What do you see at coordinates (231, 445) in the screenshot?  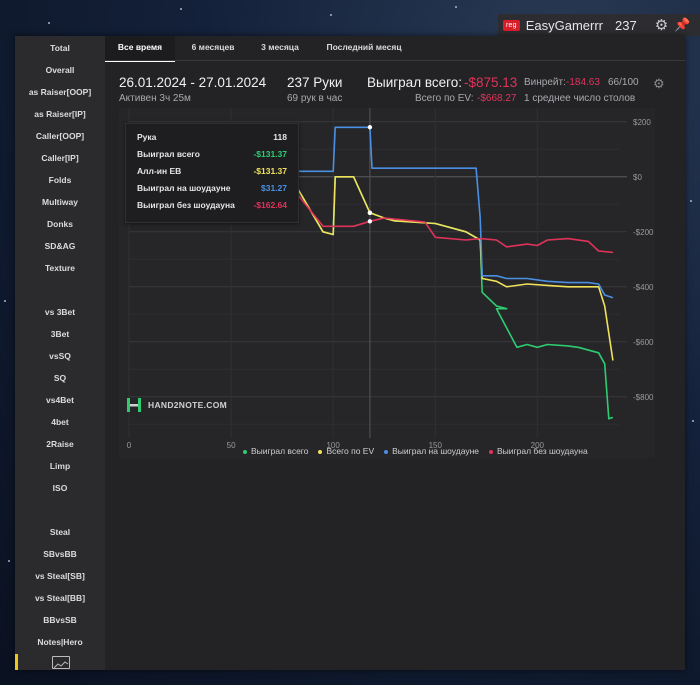 I see `x-tick-label: 50` at bounding box center [231, 445].